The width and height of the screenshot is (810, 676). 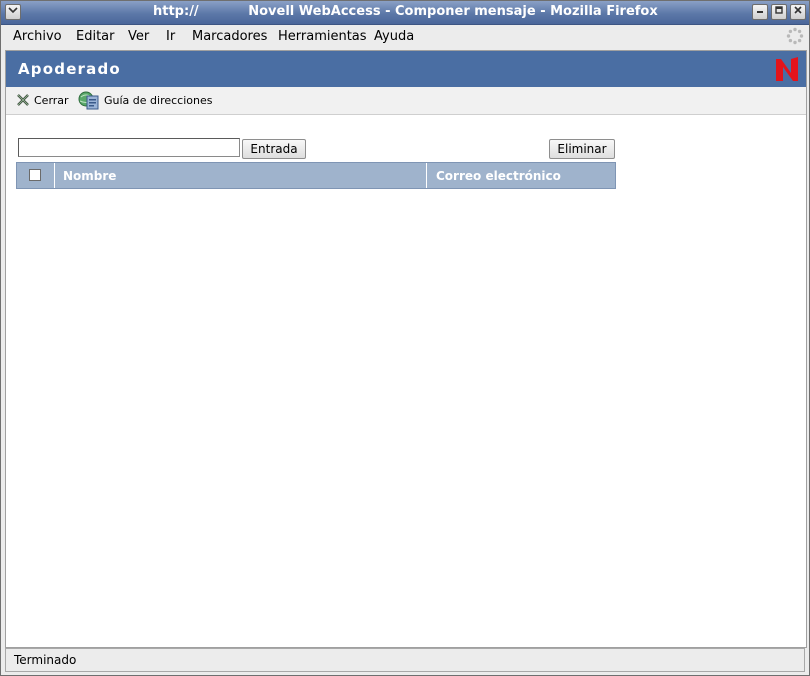 What do you see at coordinates (274, 149) in the screenshot?
I see `entry-button: Entrada` at bounding box center [274, 149].